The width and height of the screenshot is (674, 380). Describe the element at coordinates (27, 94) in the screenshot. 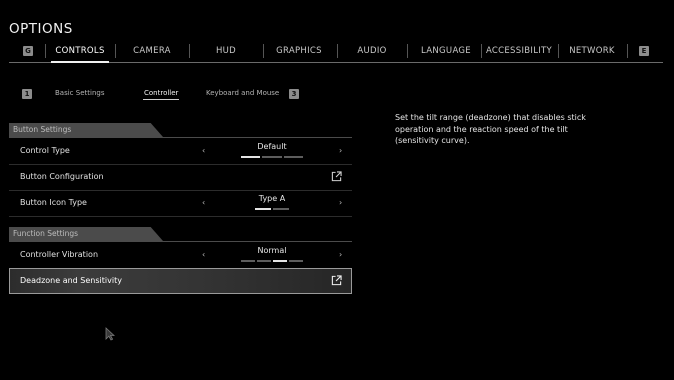

I see `prev-subtab-key-hint: 1` at that location.